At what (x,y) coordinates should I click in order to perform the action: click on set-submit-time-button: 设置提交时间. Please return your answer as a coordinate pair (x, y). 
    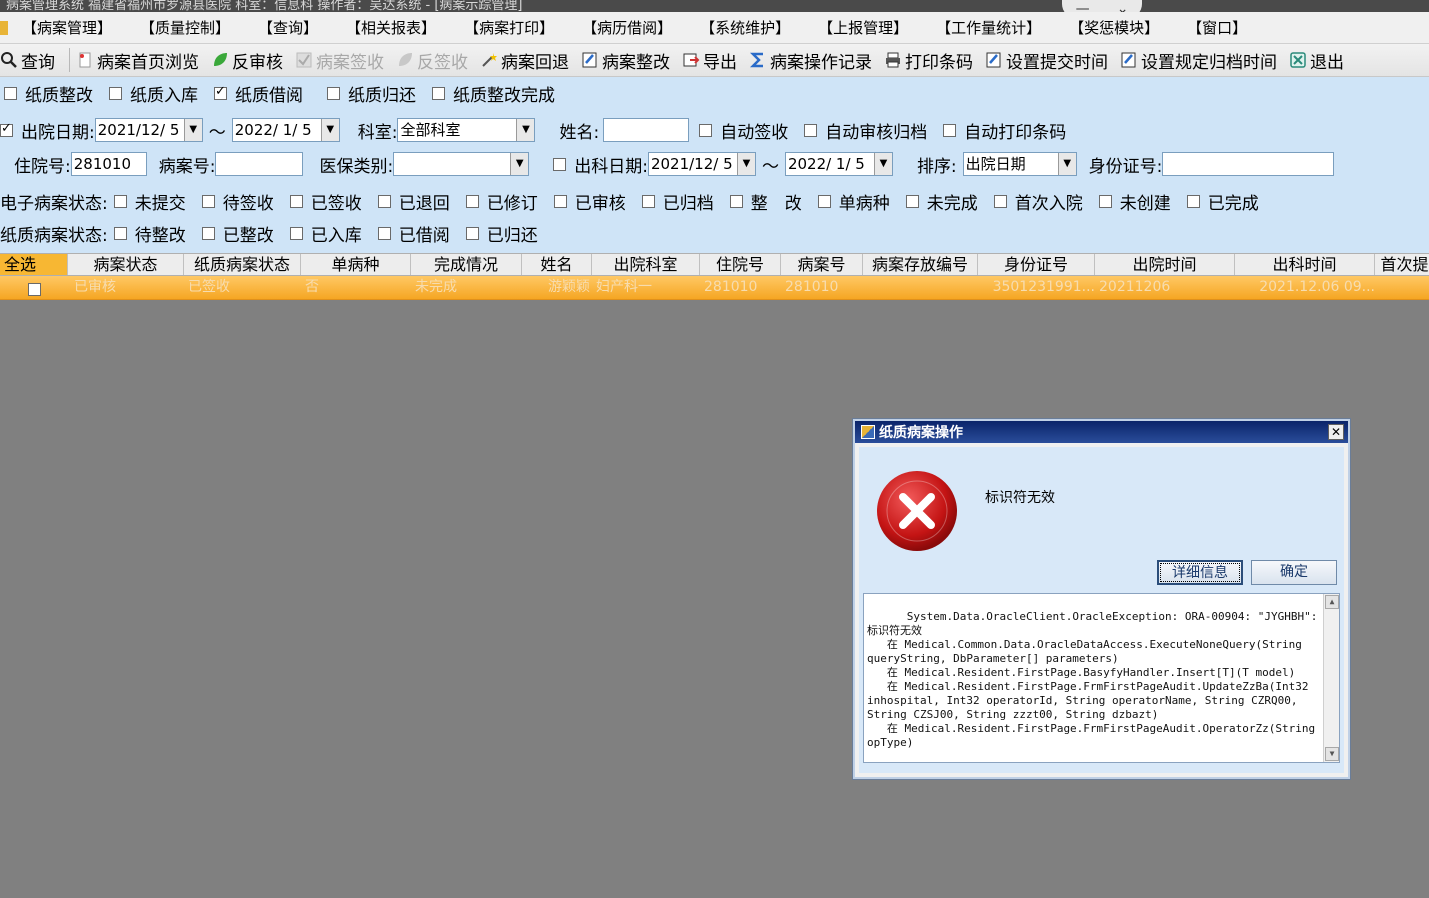
    Looking at the image, I should click on (1046, 60).